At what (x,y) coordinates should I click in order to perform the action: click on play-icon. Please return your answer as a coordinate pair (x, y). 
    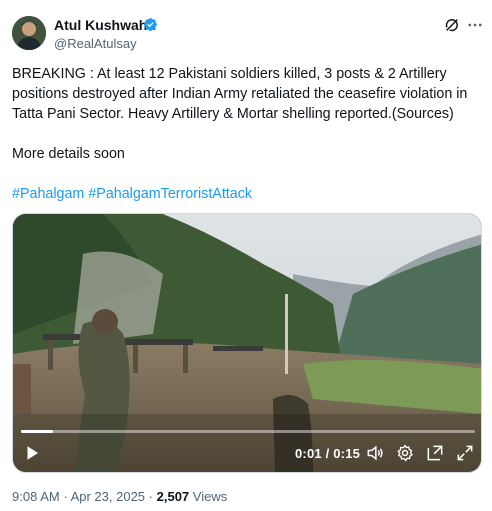
    Looking at the image, I should click on (32, 453).